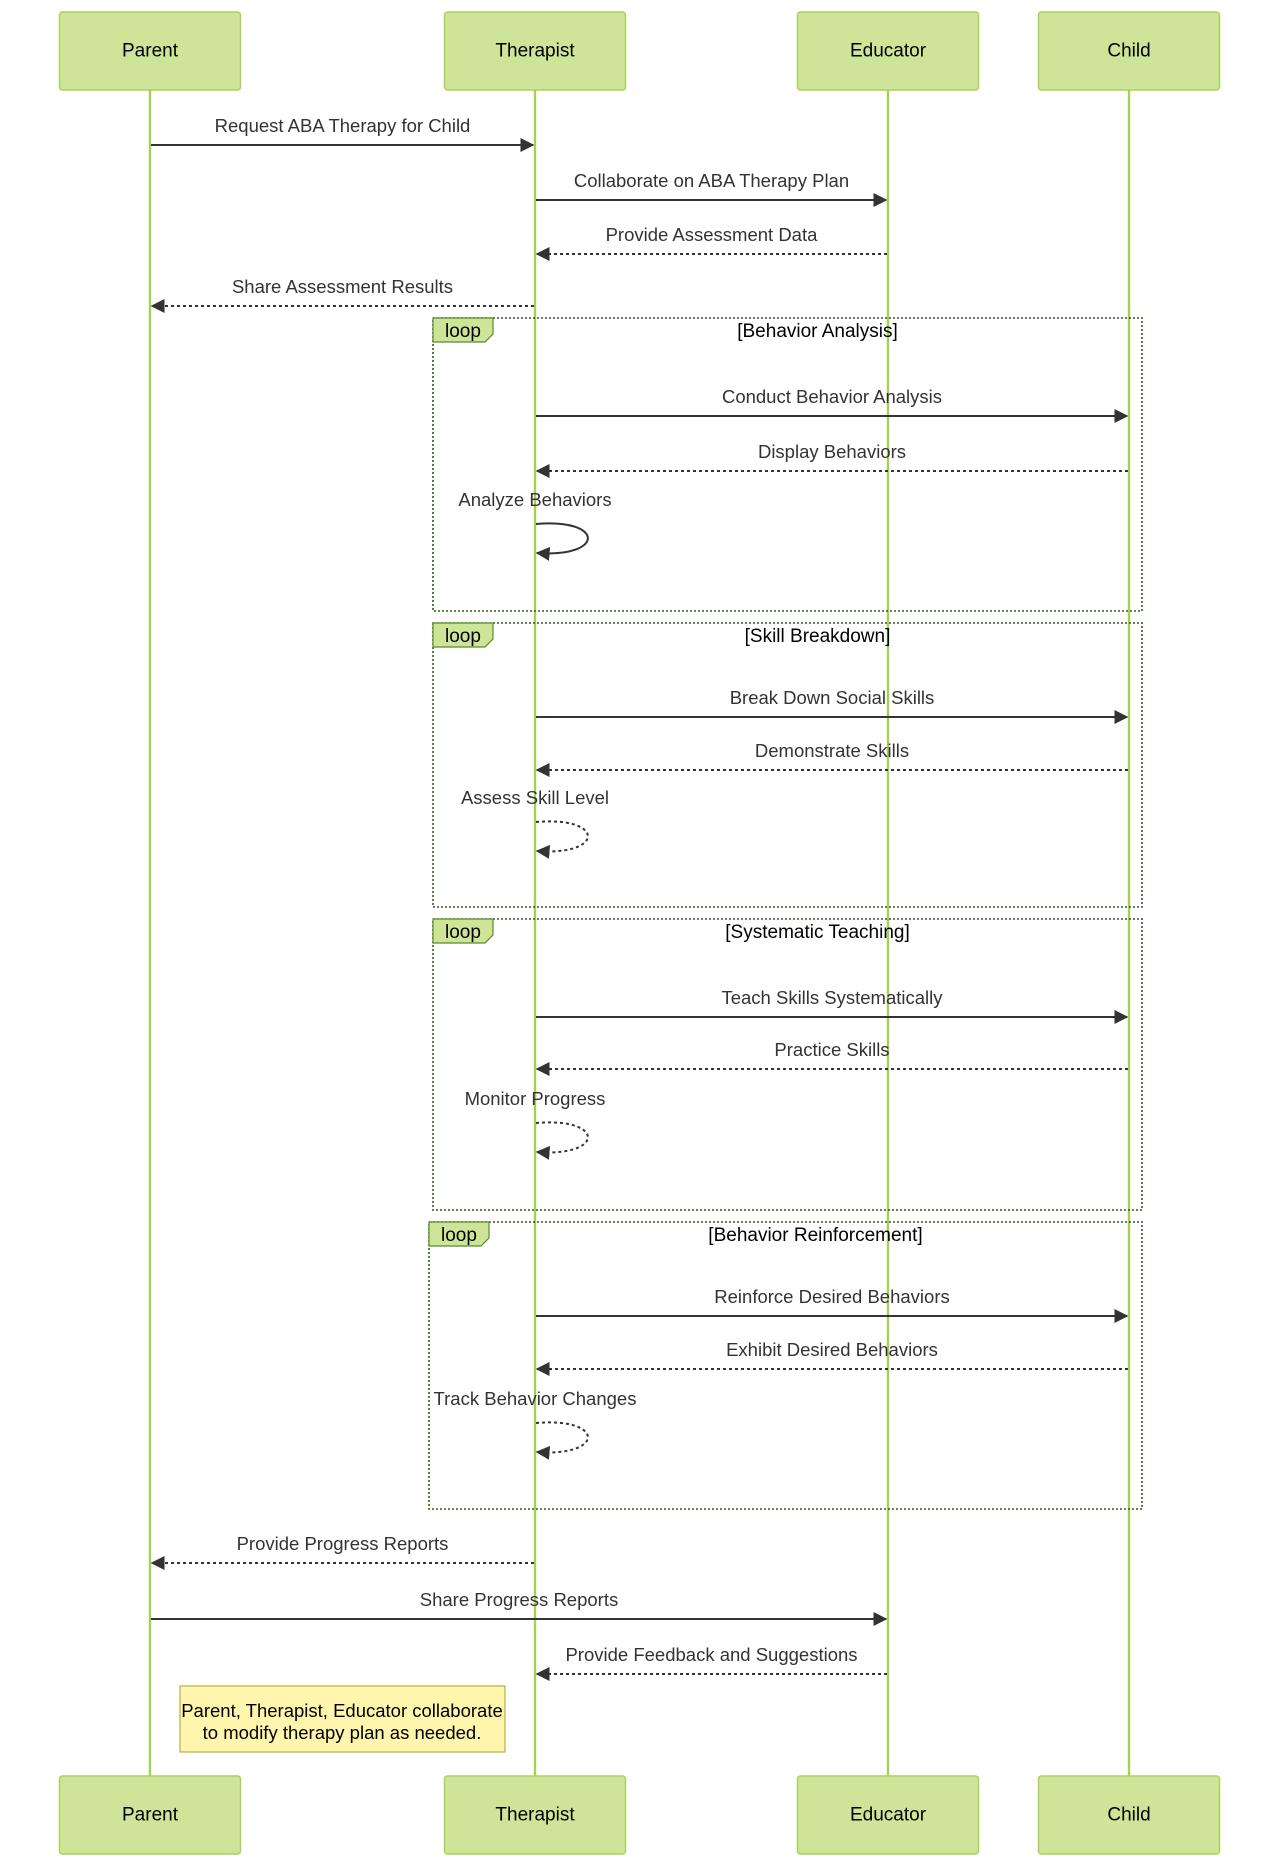  I want to click on actor-child-bottom: Child, so click(1129, 1815).